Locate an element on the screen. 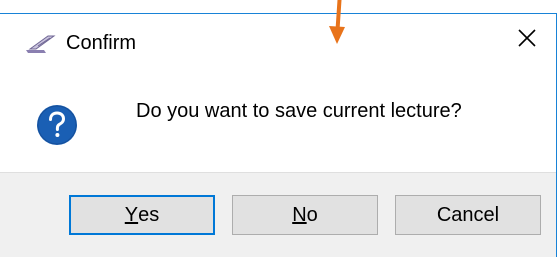 This screenshot has height=257, width=558. close-button is located at coordinates (527, 40).